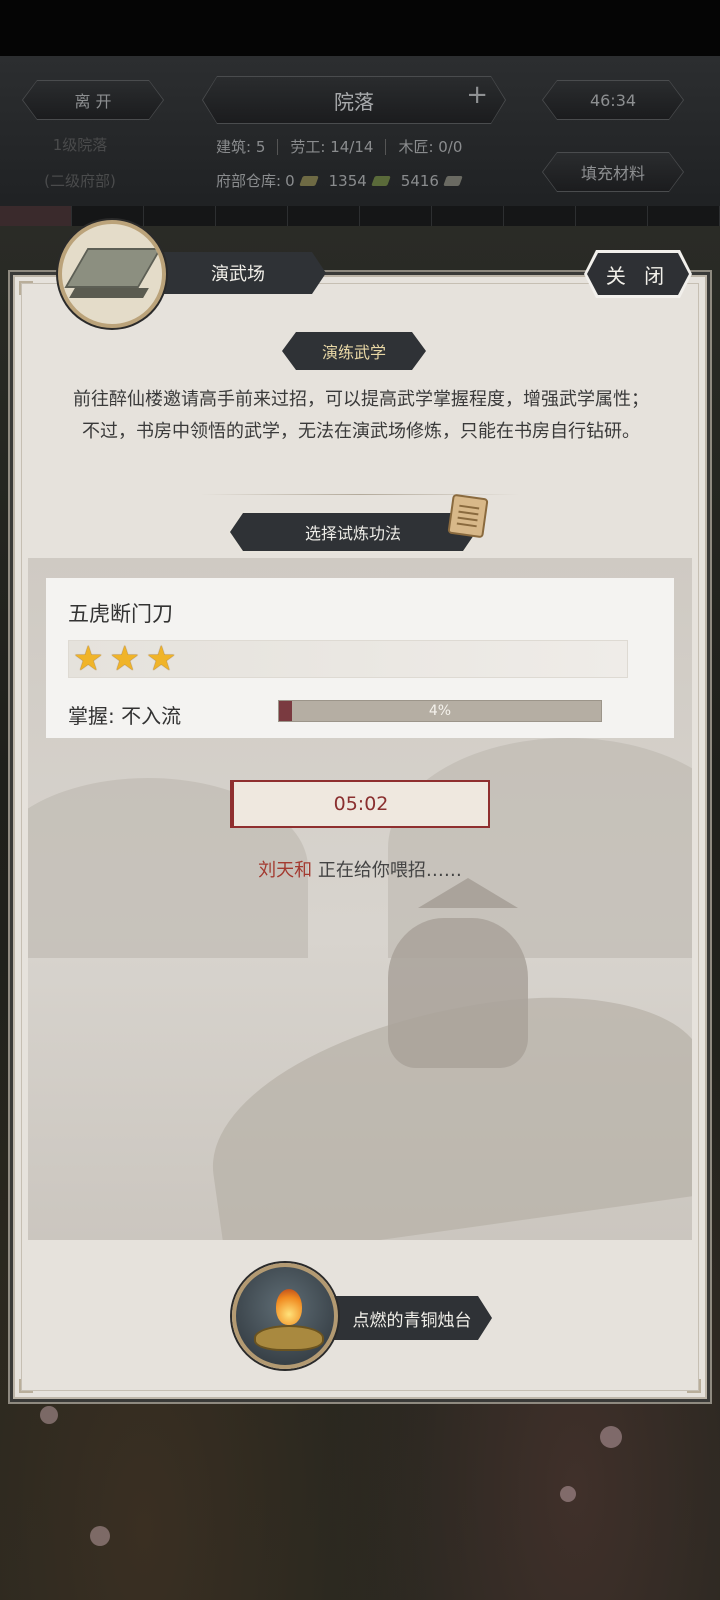 The image size is (720, 1600). I want to click on training-ground-icon, so click(112, 274).